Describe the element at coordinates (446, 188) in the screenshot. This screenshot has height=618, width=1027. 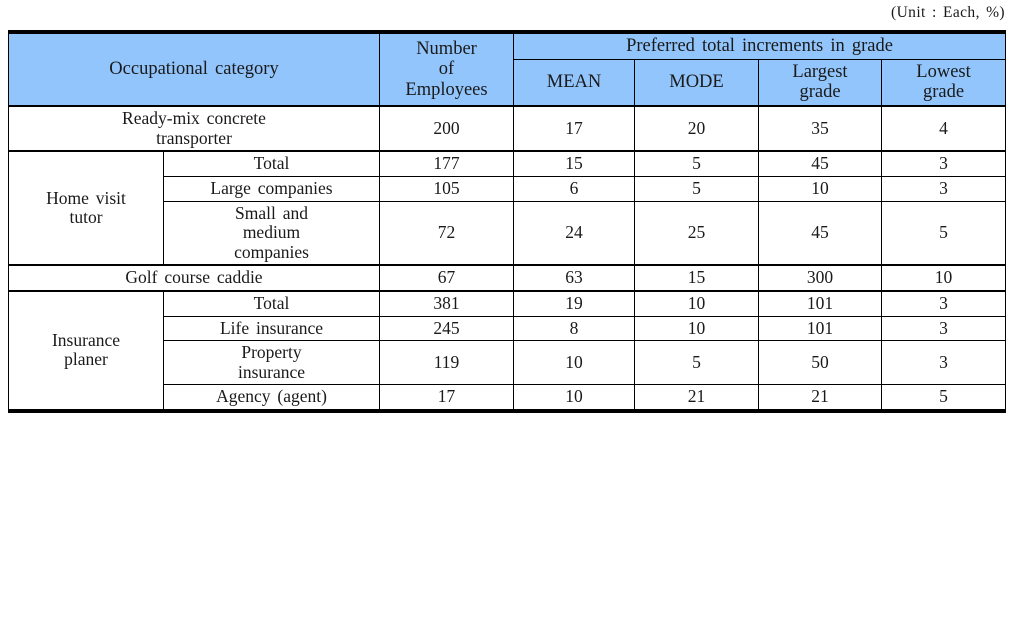
I see `cell-number-of-employees: 105` at that location.